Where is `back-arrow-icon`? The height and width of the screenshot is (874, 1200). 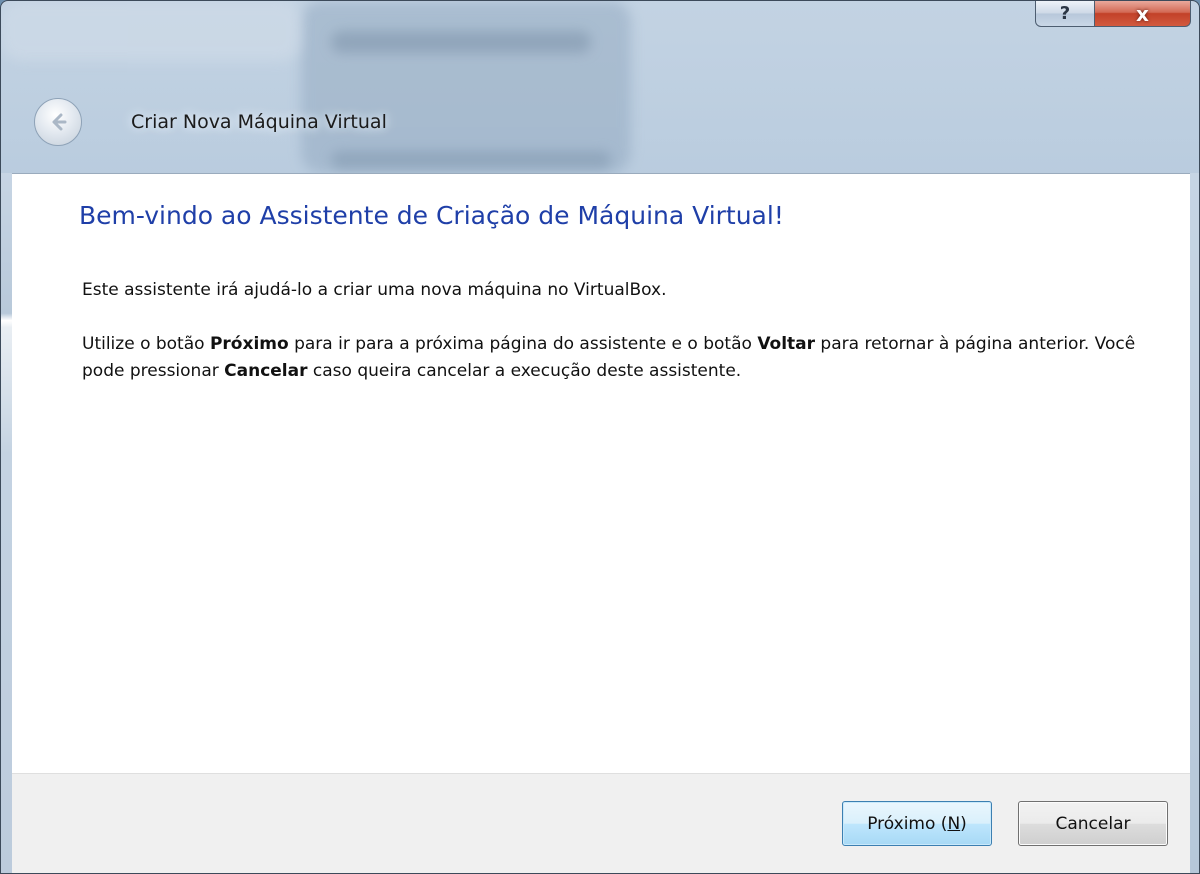
back-arrow-icon is located at coordinates (59, 122).